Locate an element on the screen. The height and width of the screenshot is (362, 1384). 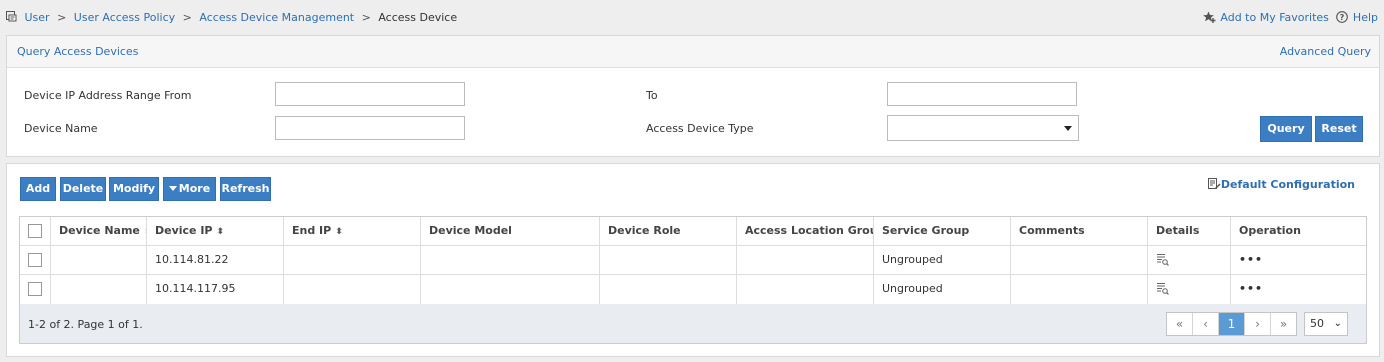
page-1-button: 1 is located at coordinates (1232, 324).